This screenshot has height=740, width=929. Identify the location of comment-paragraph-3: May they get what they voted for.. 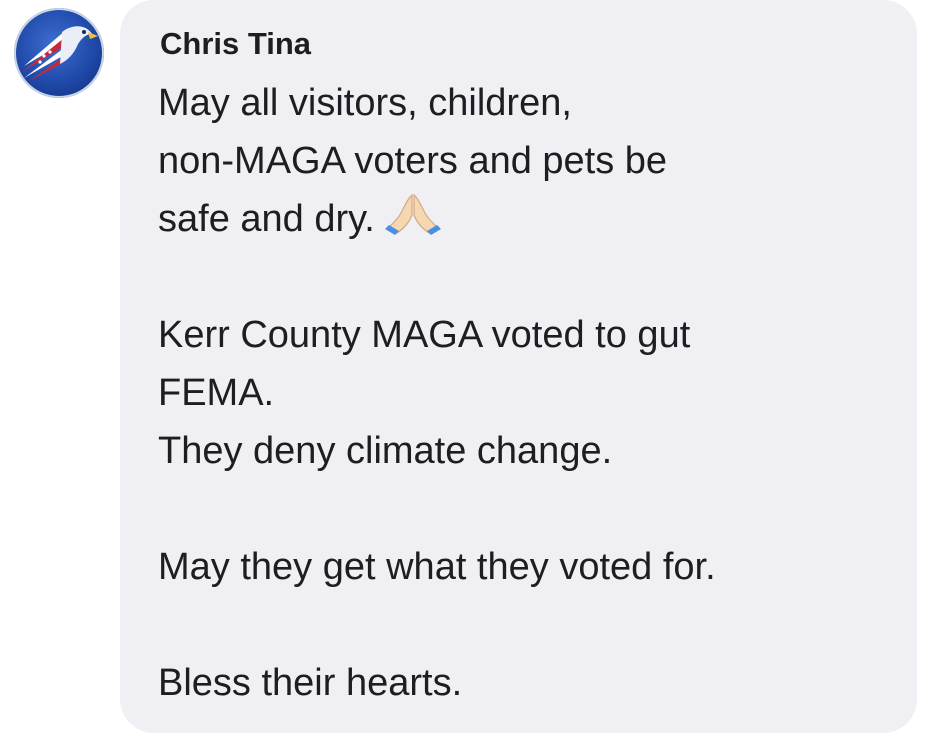
(528, 567).